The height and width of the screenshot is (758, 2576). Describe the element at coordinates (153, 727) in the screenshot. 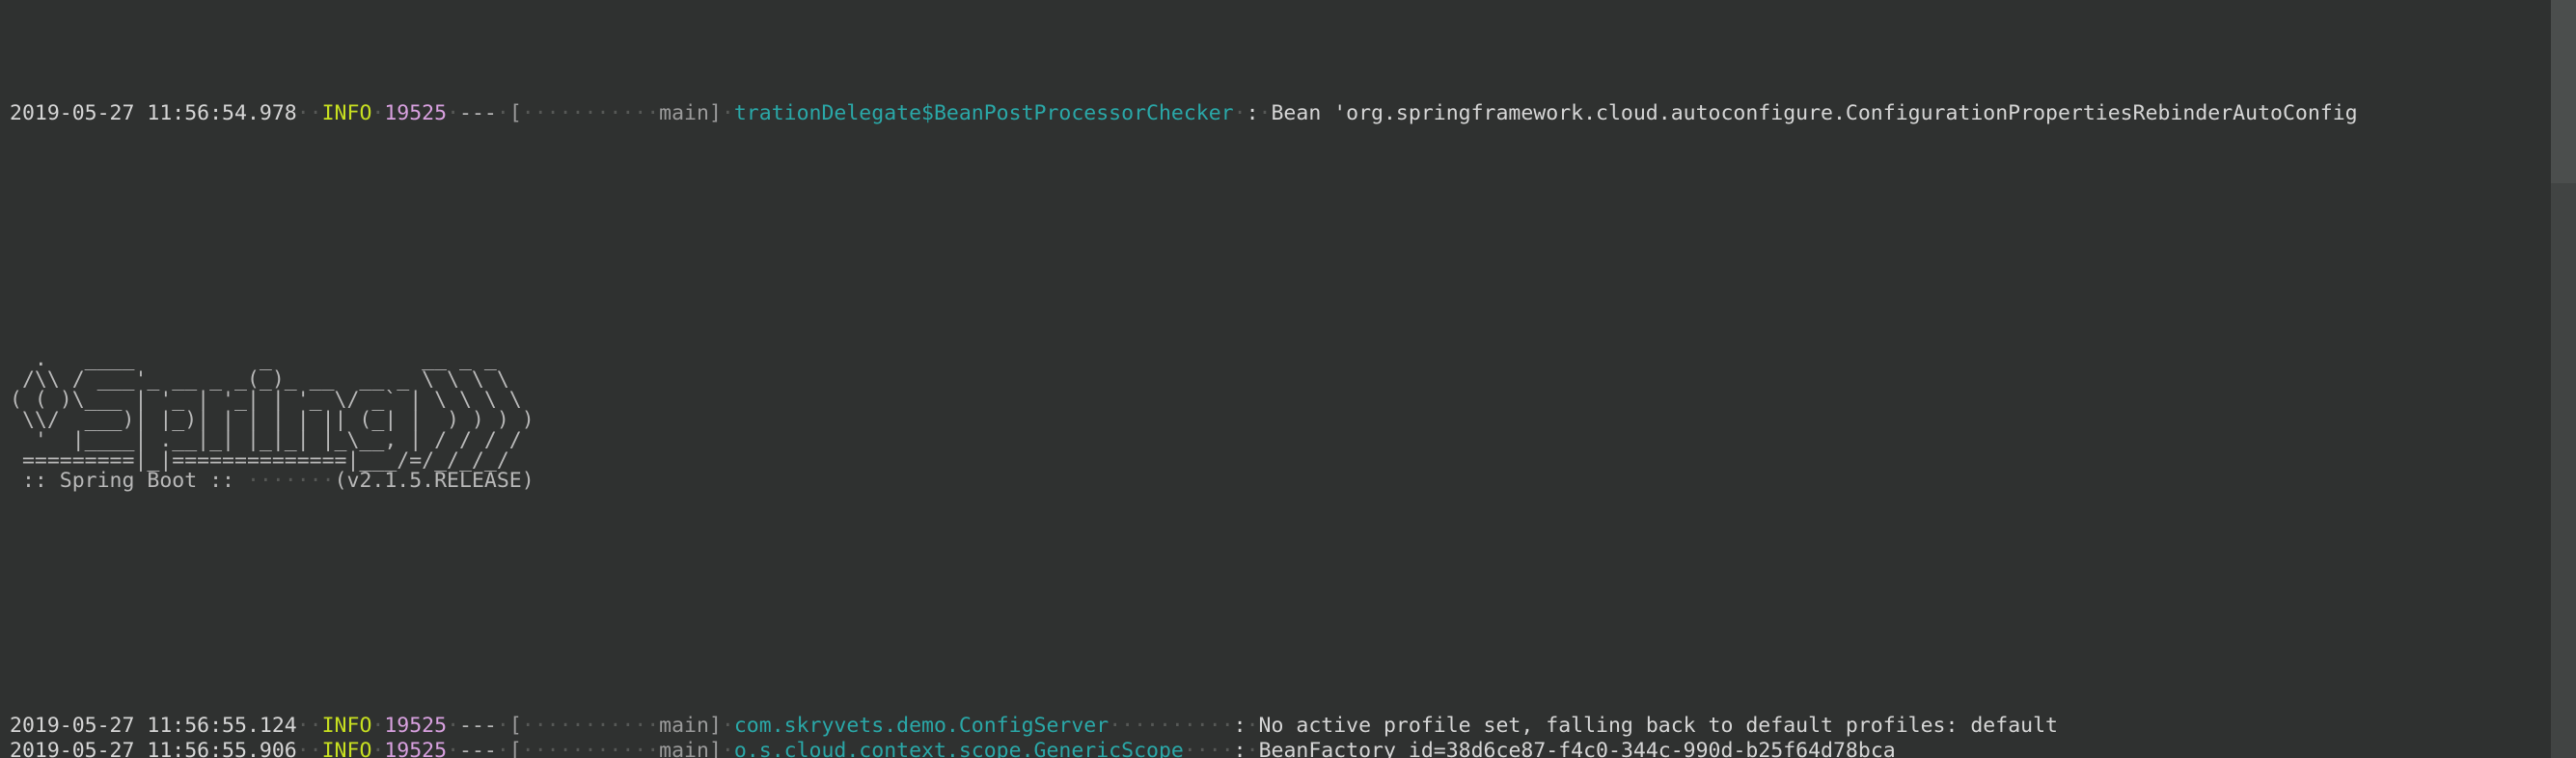

I see `log-timestamp: 2019-05-27 11:56:55.124` at that location.